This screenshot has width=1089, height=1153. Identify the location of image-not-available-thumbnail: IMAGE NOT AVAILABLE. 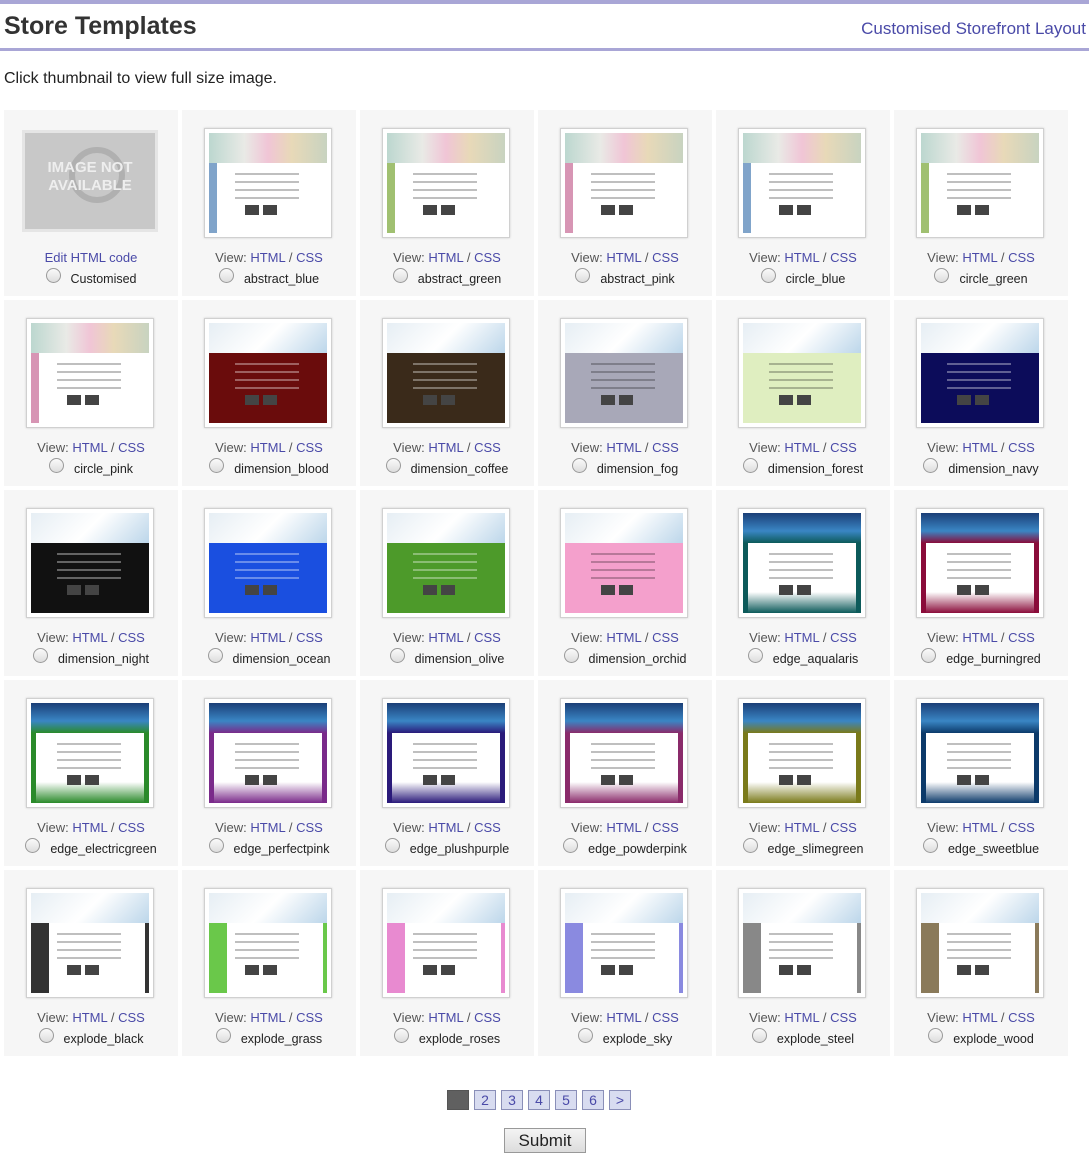
(90, 181).